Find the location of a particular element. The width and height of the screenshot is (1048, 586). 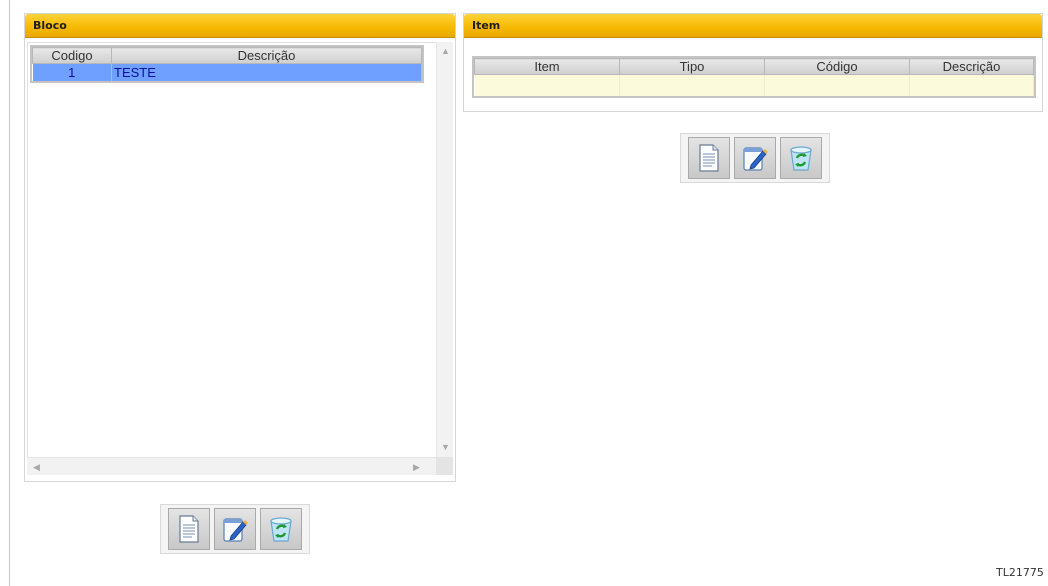

bloco-col-descricao: Descrição is located at coordinates (266, 55).